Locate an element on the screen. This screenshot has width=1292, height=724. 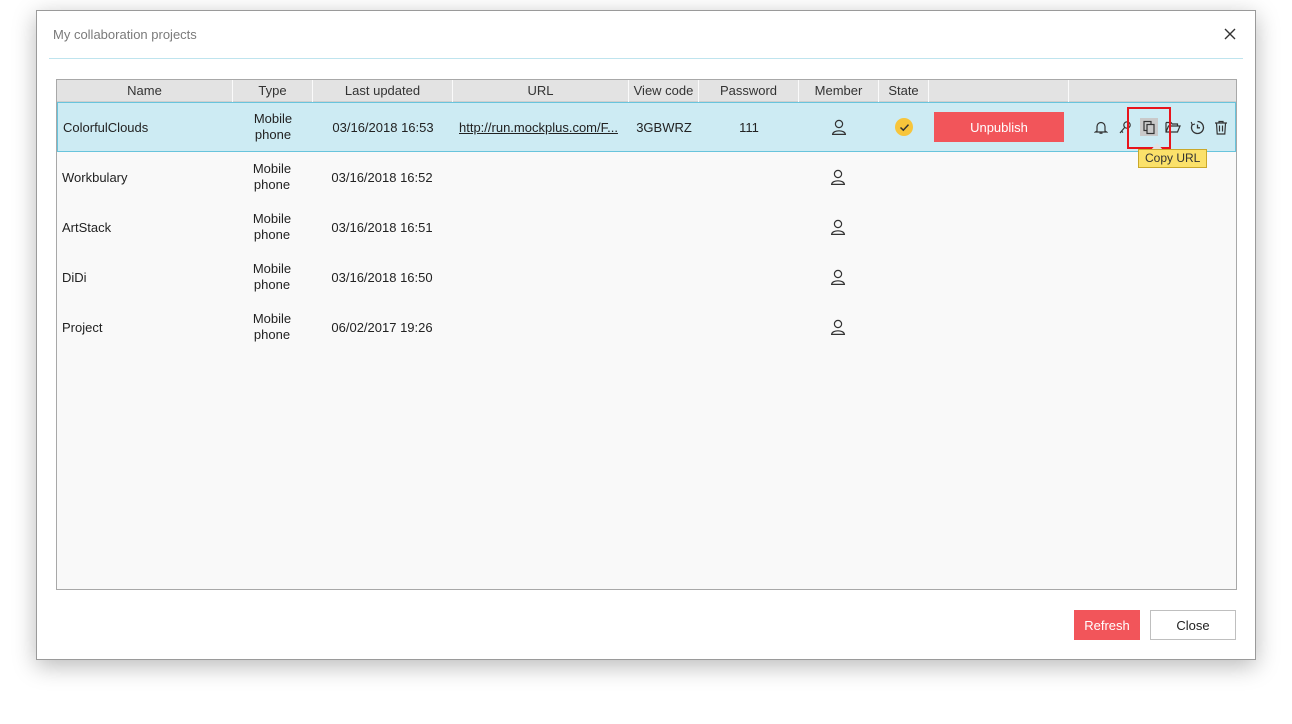
last-updated: 03/16/2018 16:52 is located at coordinates (382, 177).